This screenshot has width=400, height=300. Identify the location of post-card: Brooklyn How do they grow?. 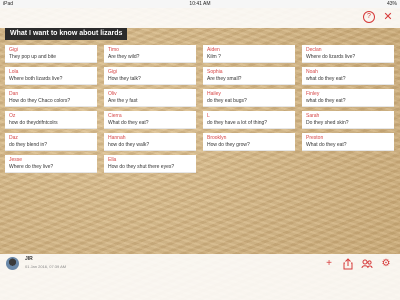
(249, 142).